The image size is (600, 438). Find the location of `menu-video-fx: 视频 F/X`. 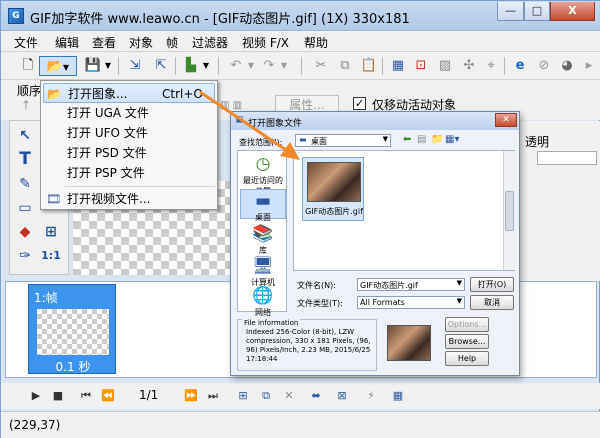

menu-video-fx: 视频 F/X is located at coordinates (265, 42).